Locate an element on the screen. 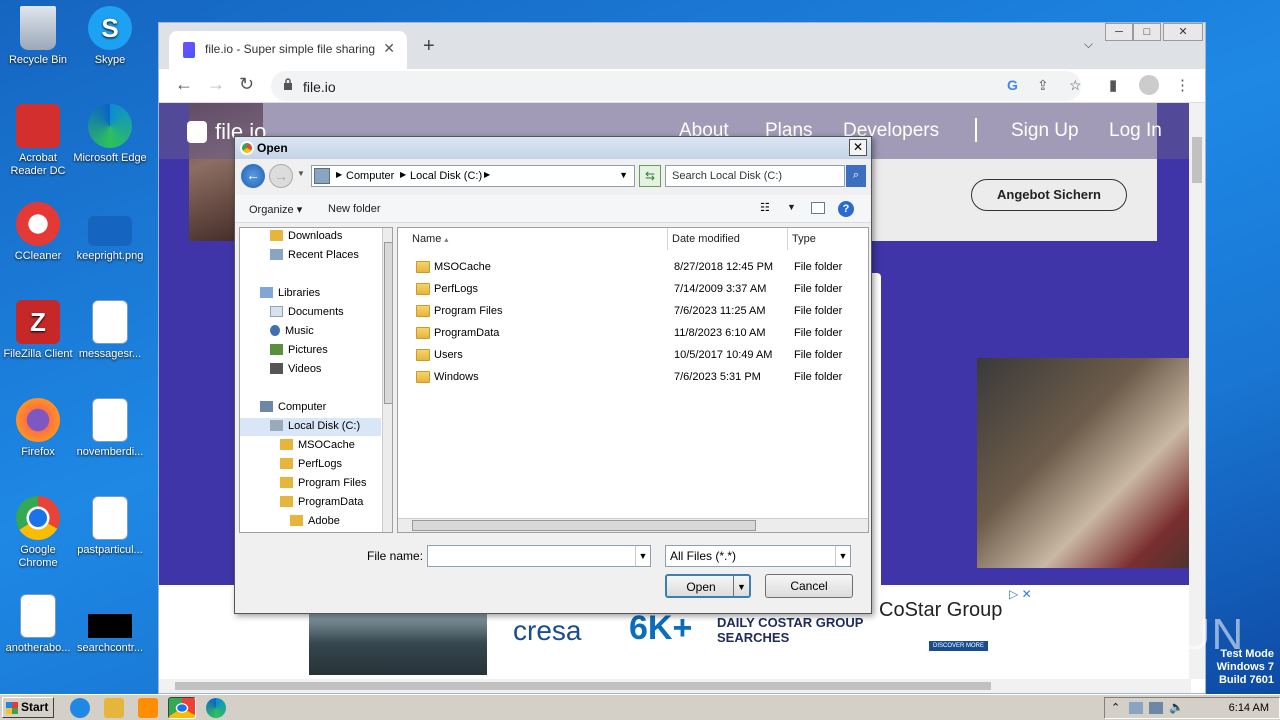  nav-adobe: Adobe is located at coordinates (315, 521).